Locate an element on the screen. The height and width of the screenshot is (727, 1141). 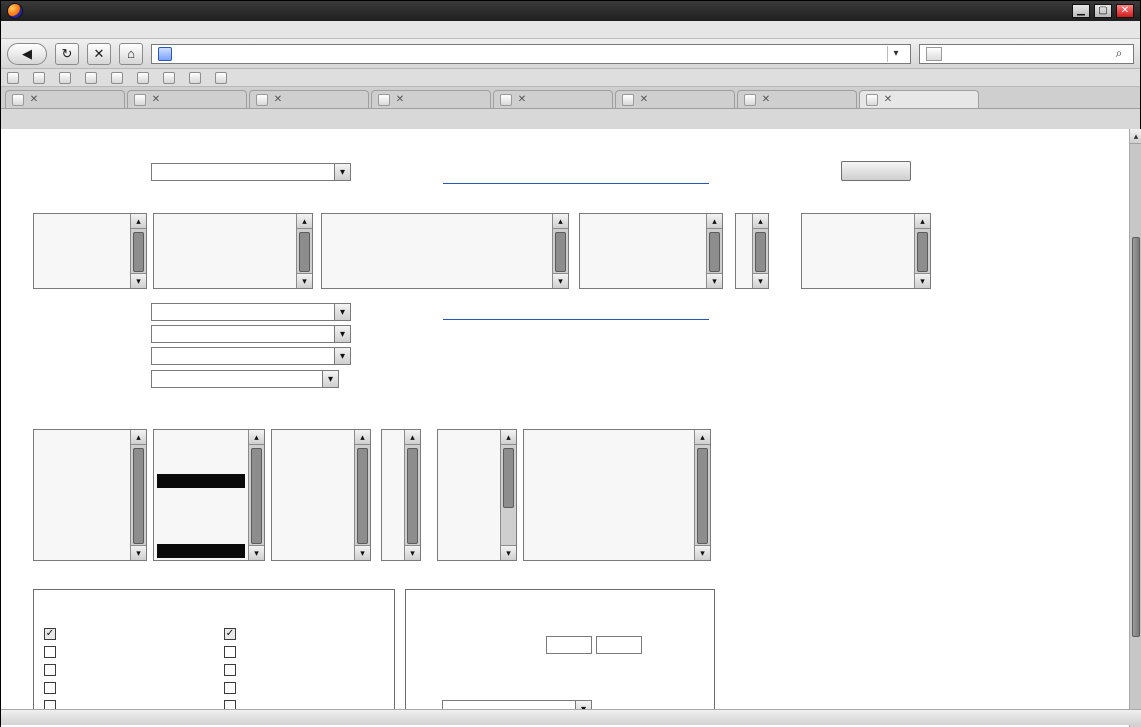
address-bar: ▾ is located at coordinates (531, 53).